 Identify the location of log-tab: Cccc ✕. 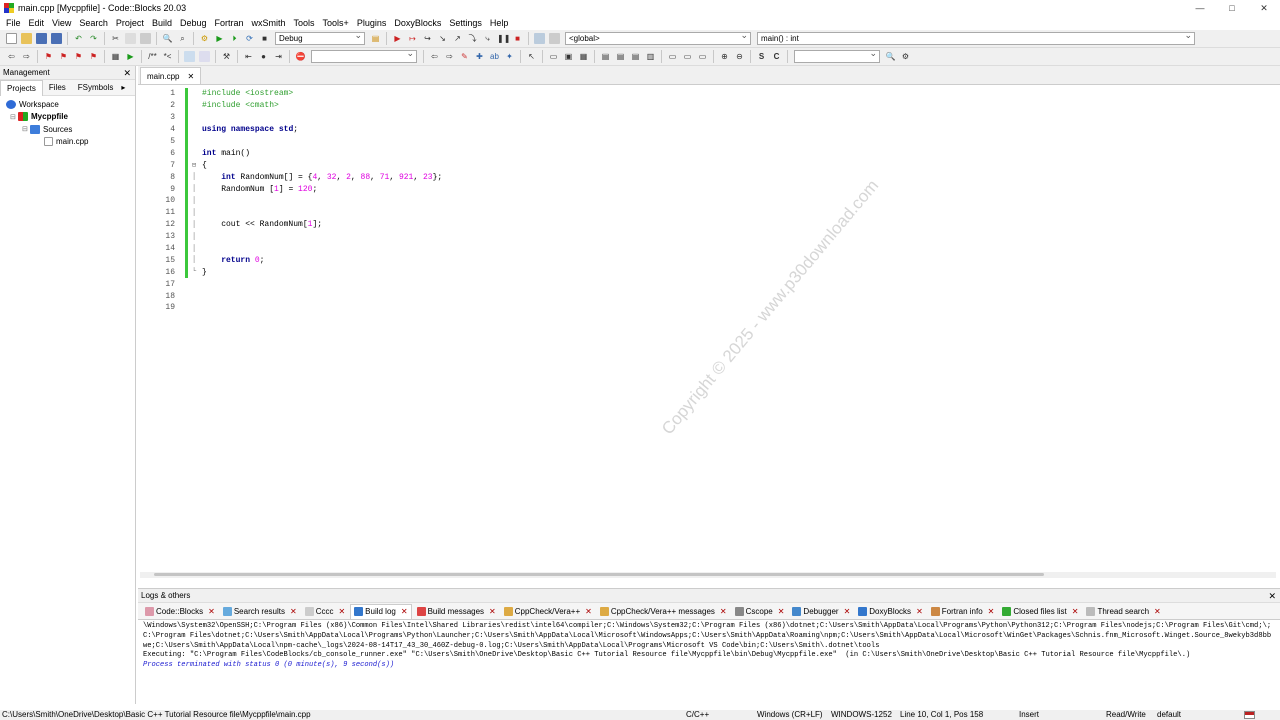
(325, 611).